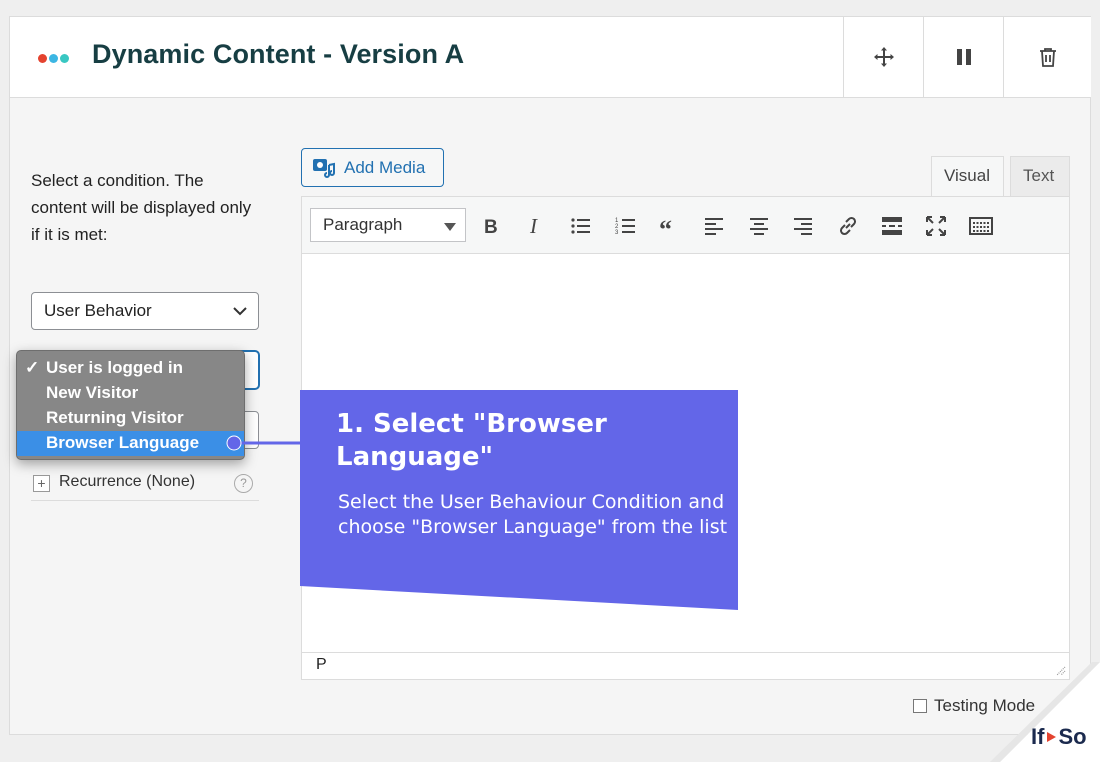  I want to click on option-user-logged-in: ✓ User is logged in, so click(130, 368).